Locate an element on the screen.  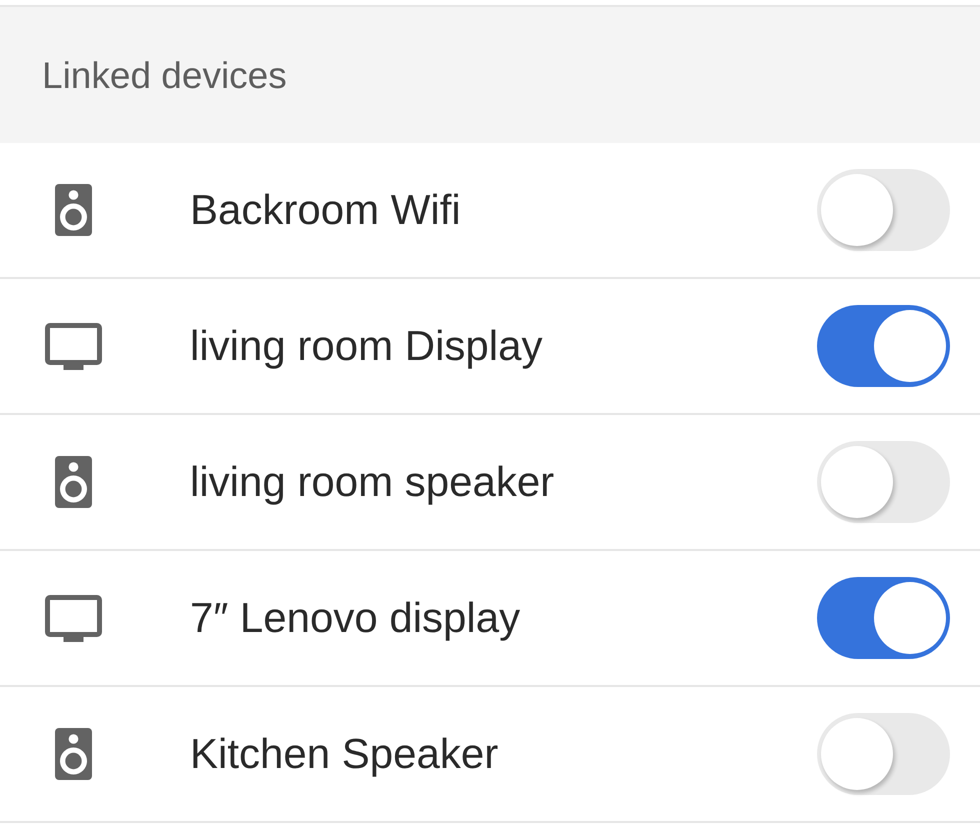
device-name: Backroom Wifi is located at coordinates (326, 210).